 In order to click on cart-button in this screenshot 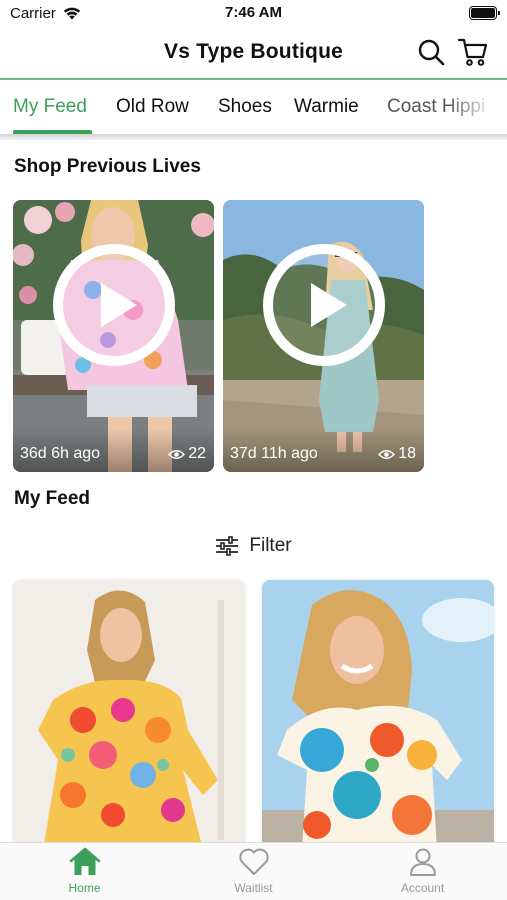, I will do `click(473, 52)`.